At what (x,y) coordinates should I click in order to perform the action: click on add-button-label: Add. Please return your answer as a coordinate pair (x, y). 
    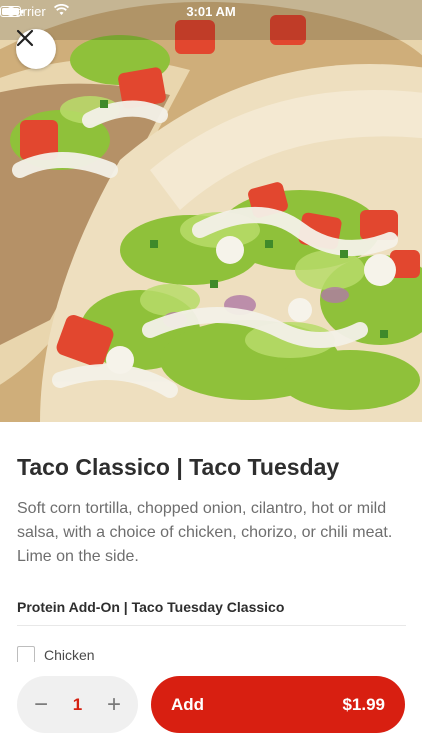
    Looking at the image, I should click on (188, 704).